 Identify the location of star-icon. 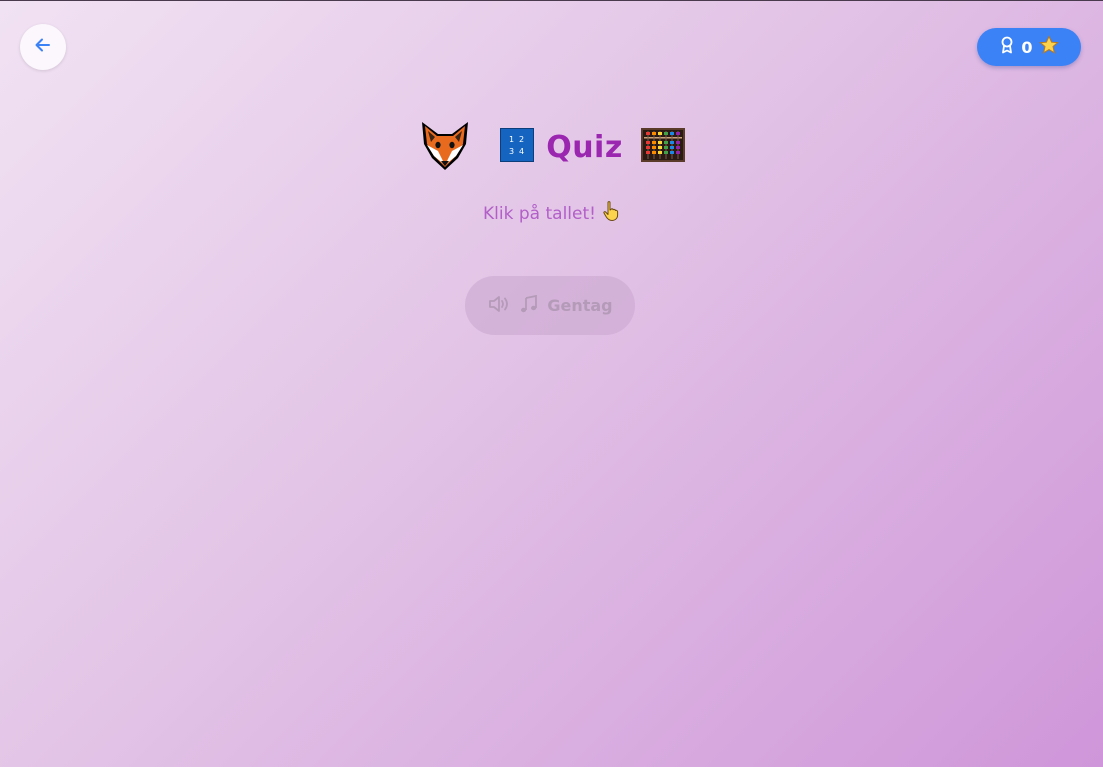
(1048, 47).